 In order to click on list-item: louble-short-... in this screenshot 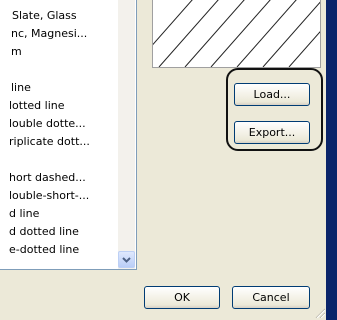, I will do `click(49, 196)`.